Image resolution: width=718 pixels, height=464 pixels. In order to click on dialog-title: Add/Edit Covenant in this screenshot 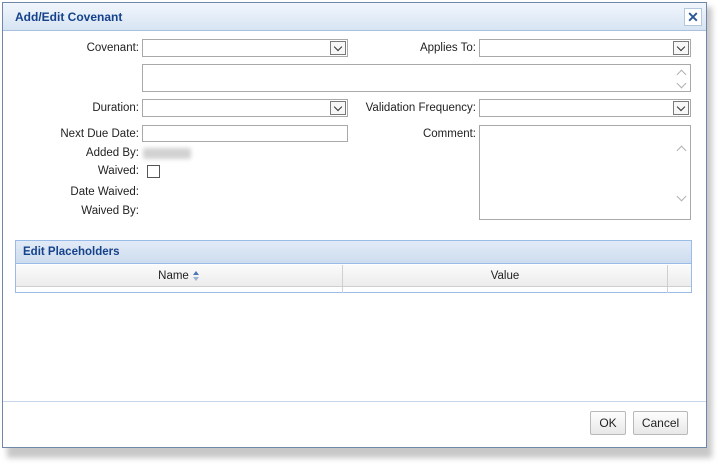, I will do `click(69, 17)`.